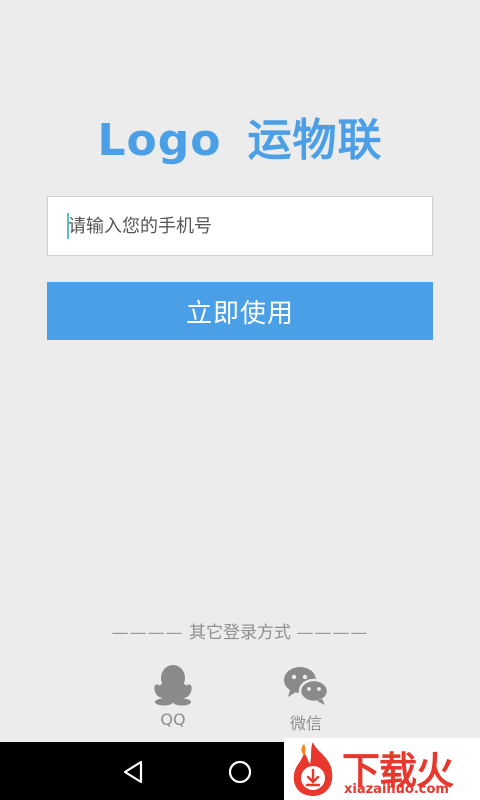 The height and width of the screenshot is (800, 480). I want to click on home-circle-icon, so click(240, 772).